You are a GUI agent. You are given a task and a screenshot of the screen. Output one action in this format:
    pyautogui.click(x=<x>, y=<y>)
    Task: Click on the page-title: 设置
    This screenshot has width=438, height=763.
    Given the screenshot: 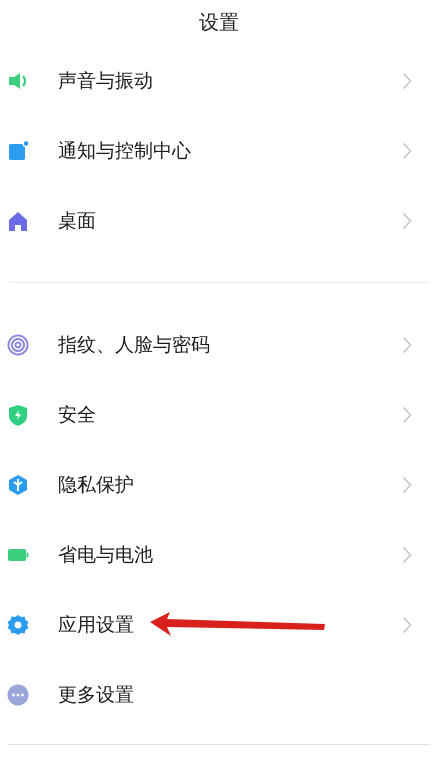 What is the action you would take?
    pyautogui.click(x=219, y=22)
    